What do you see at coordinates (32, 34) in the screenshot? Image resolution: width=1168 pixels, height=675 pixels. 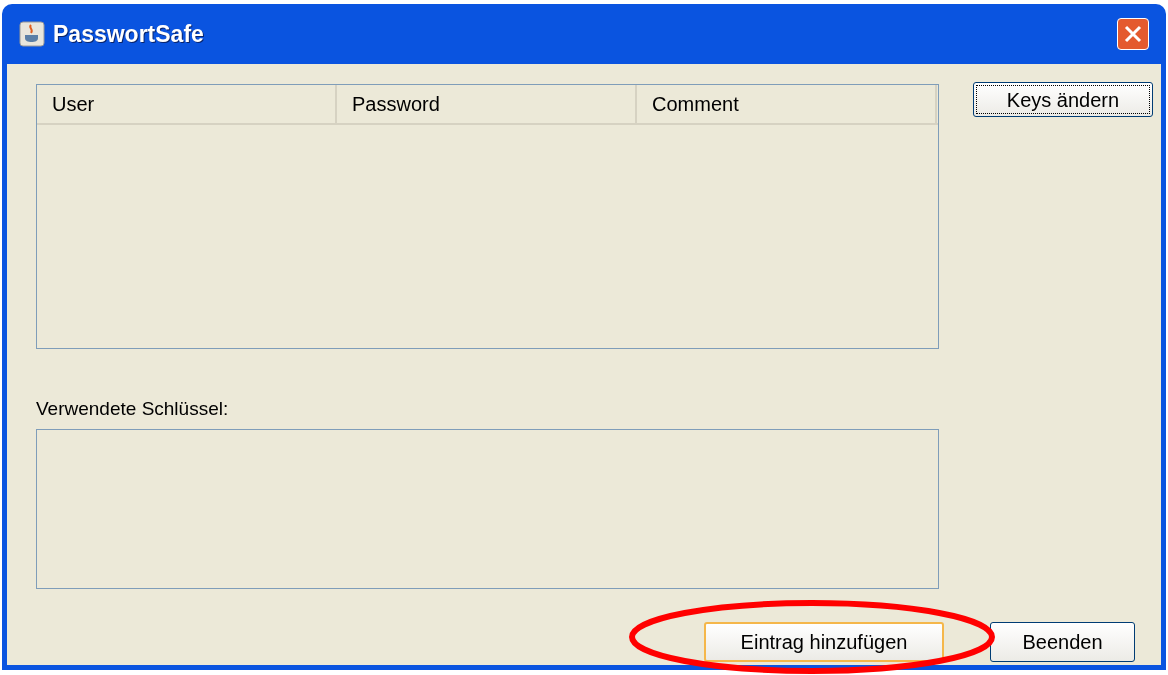 I see `coffee-cup-icon` at bounding box center [32, 34].